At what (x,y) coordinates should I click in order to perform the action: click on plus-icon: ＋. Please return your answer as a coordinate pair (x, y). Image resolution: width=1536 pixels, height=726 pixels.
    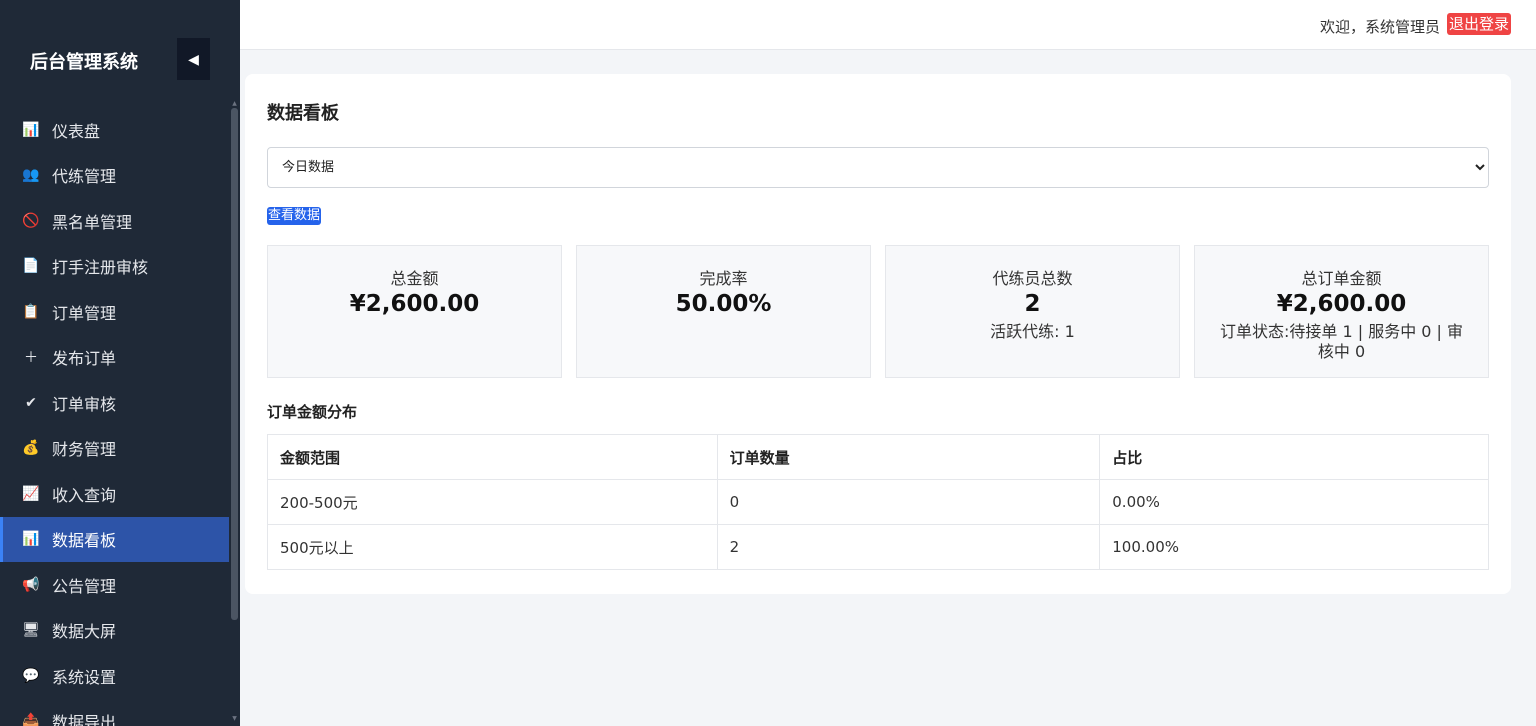
    Looking at the image, I should click on (31, 358).